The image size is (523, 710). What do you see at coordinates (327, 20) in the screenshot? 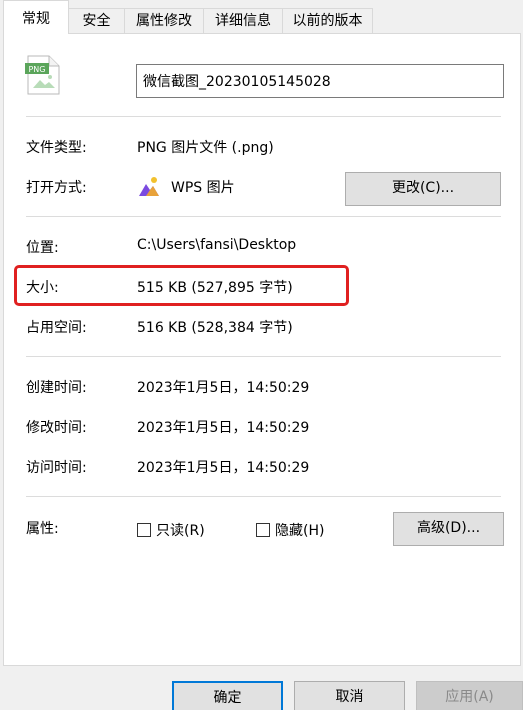
I see `tab-previous-versions: 以前的版本` at bounding box center [327, 20].